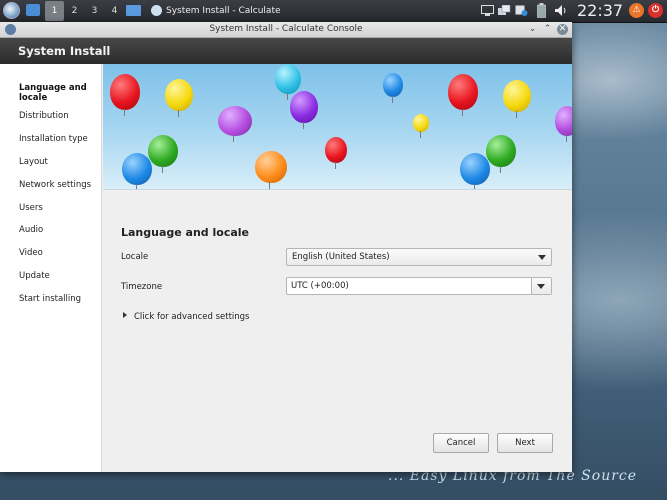  Describe the element at coordinates (532, 29) in the screenshot. I see `minimize-icon: ⌄` at that location.